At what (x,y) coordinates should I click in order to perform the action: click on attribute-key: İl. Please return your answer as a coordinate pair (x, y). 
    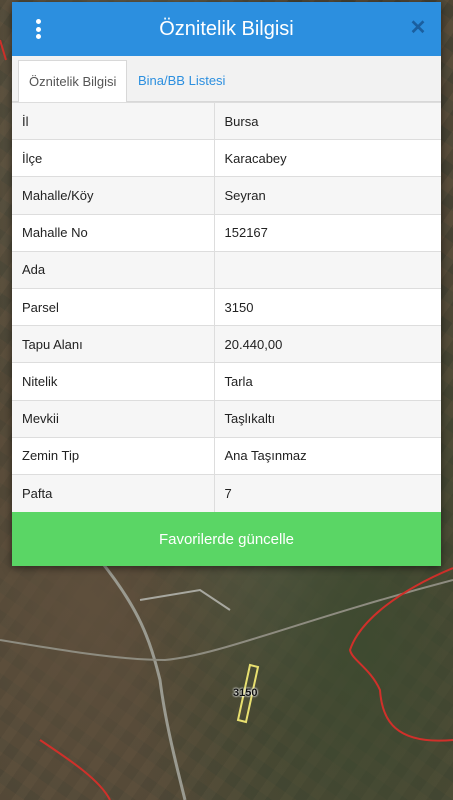
    Looking at the image, I should click on (113, 120).